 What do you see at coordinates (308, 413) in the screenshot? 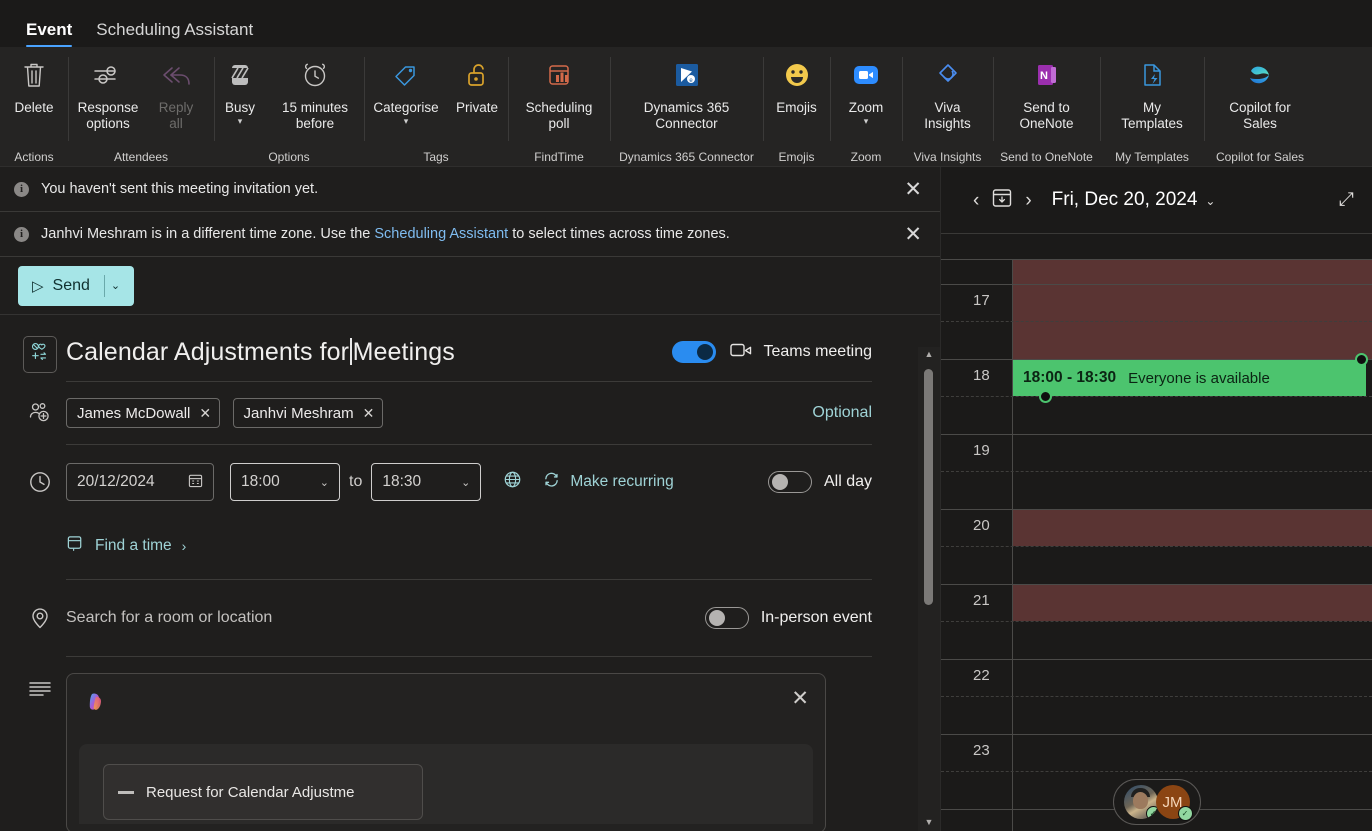
I see `attendee-pill: Janhvi Meshram ✕` at bounding box center [308, 413].